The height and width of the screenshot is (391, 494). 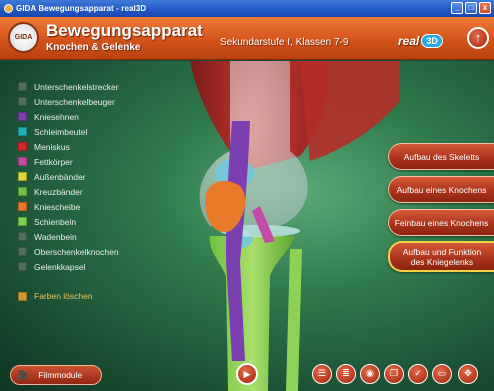 I want to click on nav-knee-joint-label: Aufbau und Funktion des Kniegelenks, so click(x=442, y=257).